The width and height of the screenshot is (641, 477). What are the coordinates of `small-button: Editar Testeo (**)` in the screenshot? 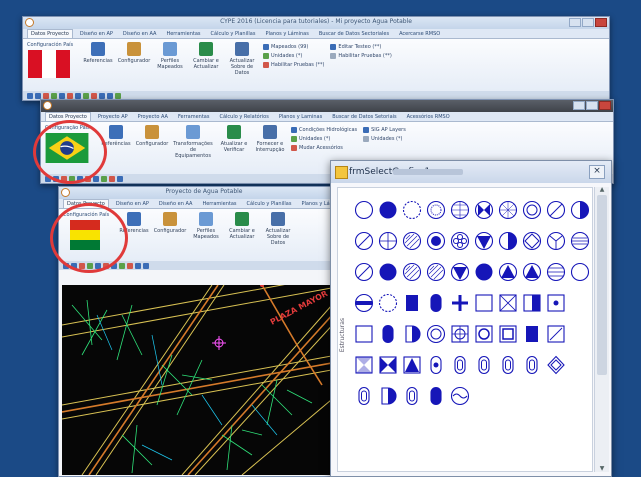 It's located at (360, 47).